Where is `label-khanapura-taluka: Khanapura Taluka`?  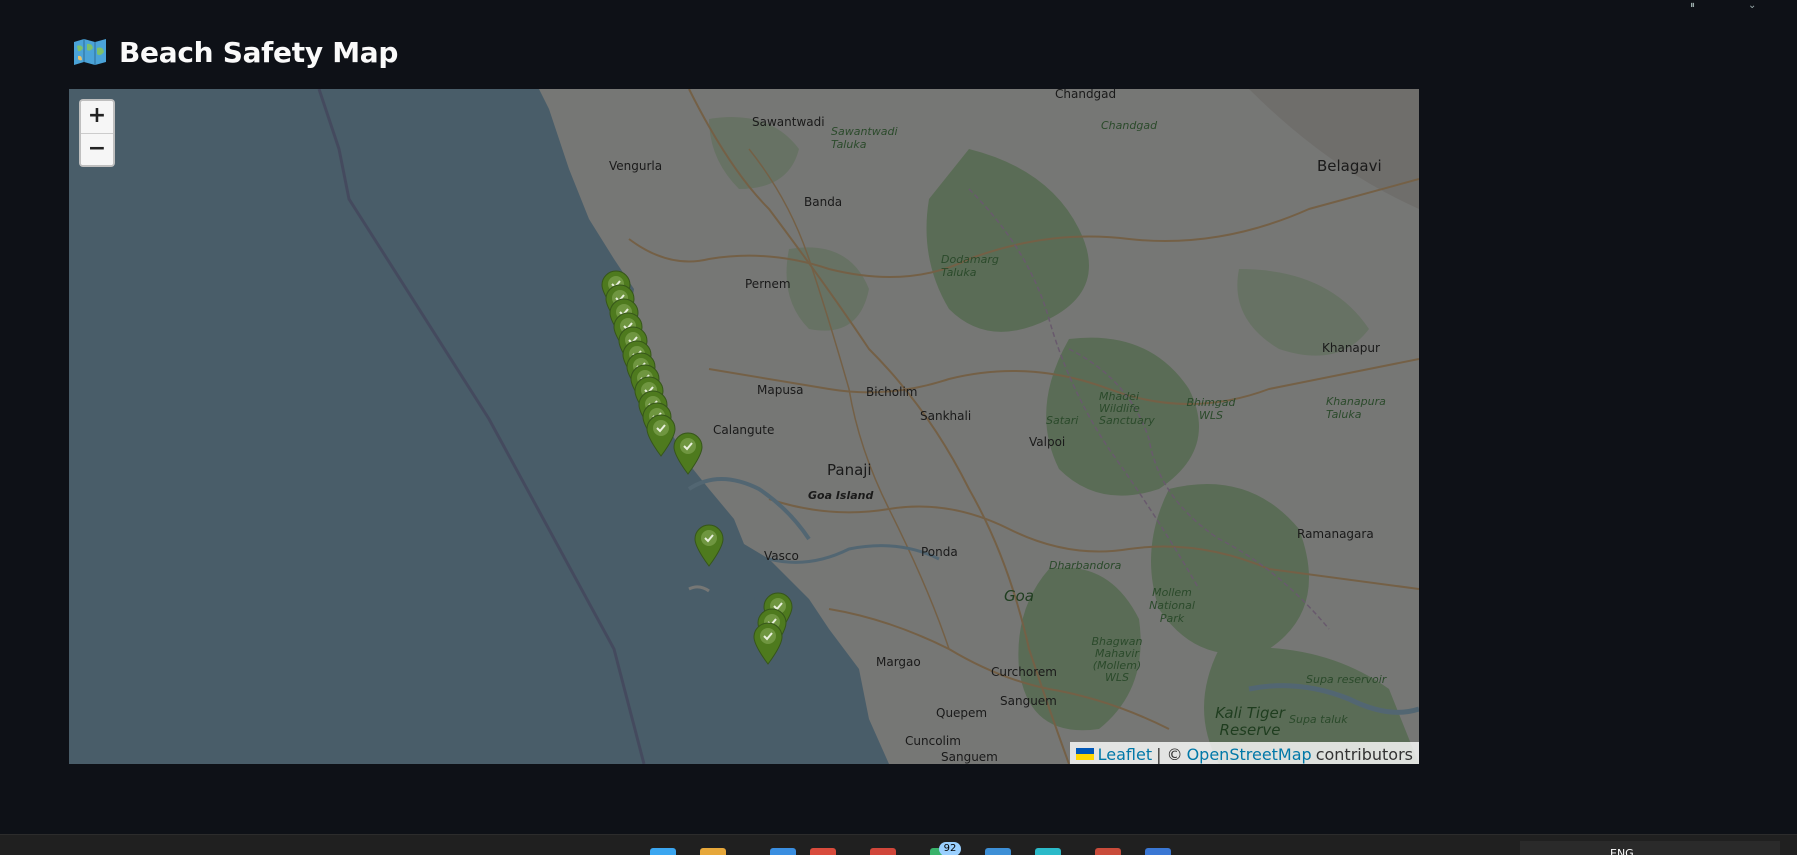 label-khanapura-taluka: Khanapura Taluka is located at coordinates (1356, 408).